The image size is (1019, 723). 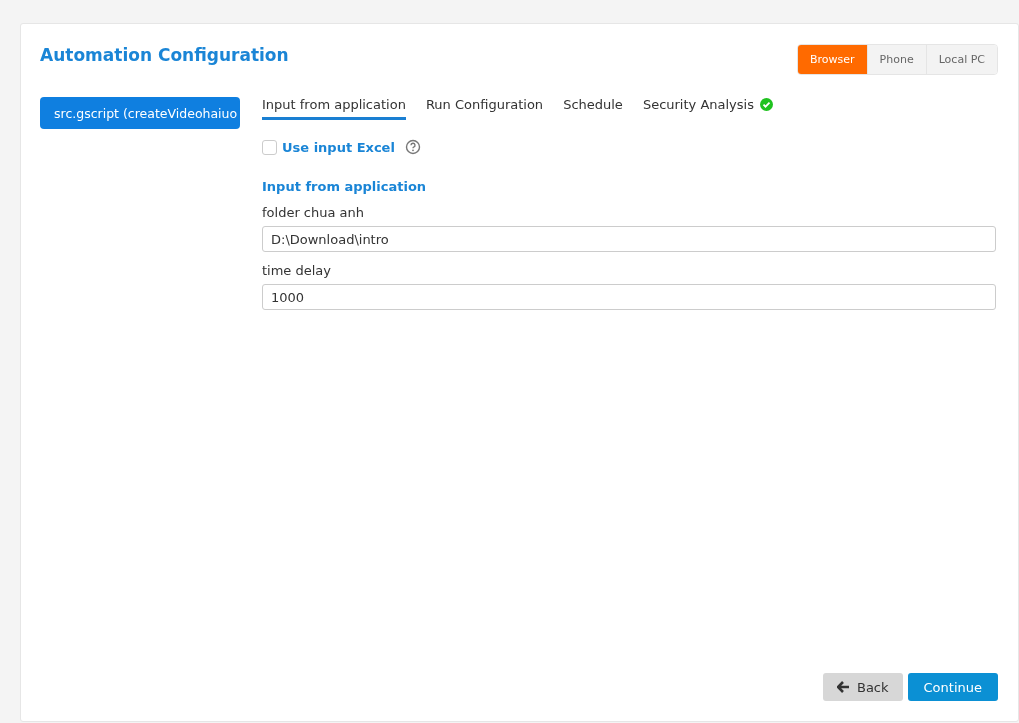 What do you see at coordinates (629, 297) in the screenshot?
I see `text-field: 1000` at bounding box center [629, 297].